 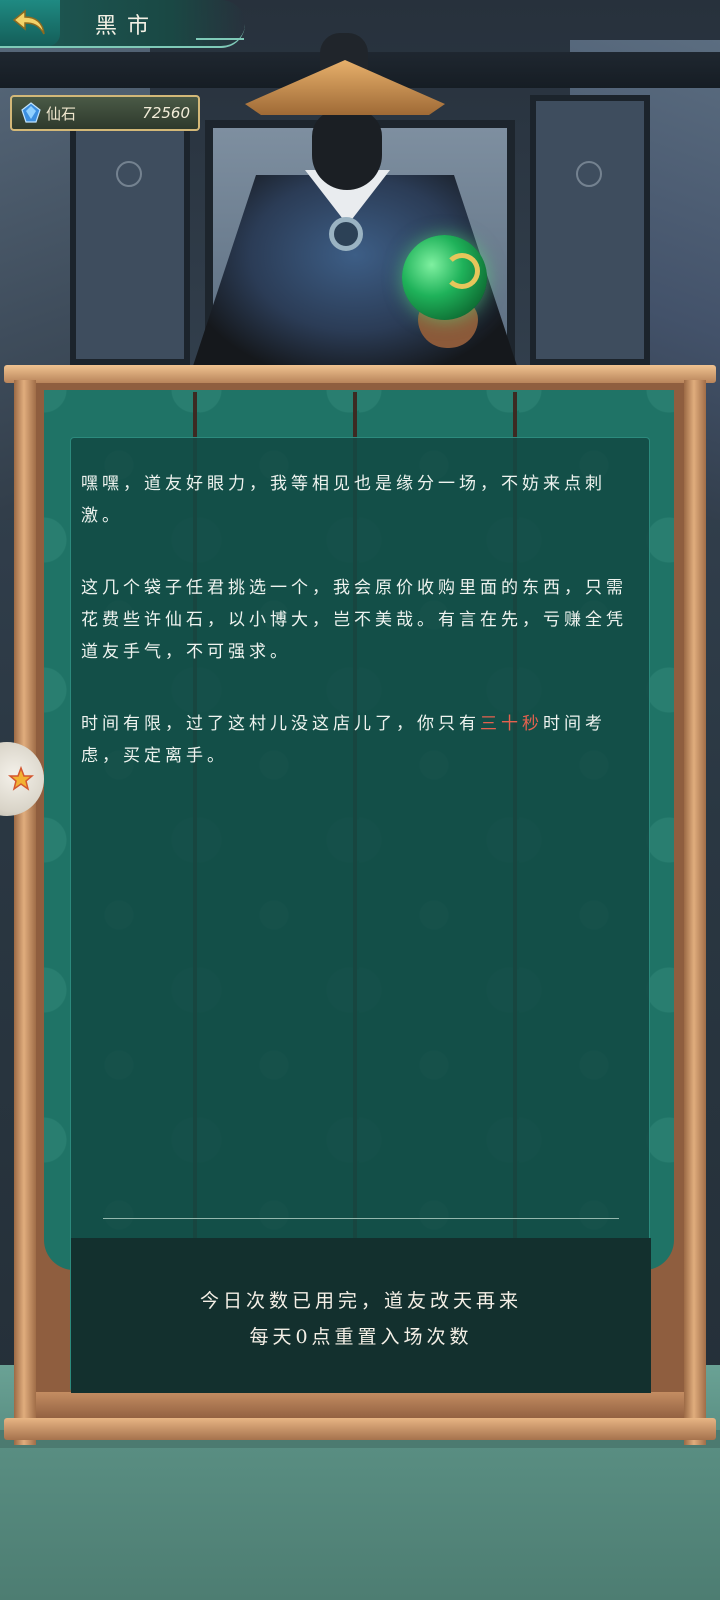 I want to click on merchant-masked-face, so click(x=347, y=150).